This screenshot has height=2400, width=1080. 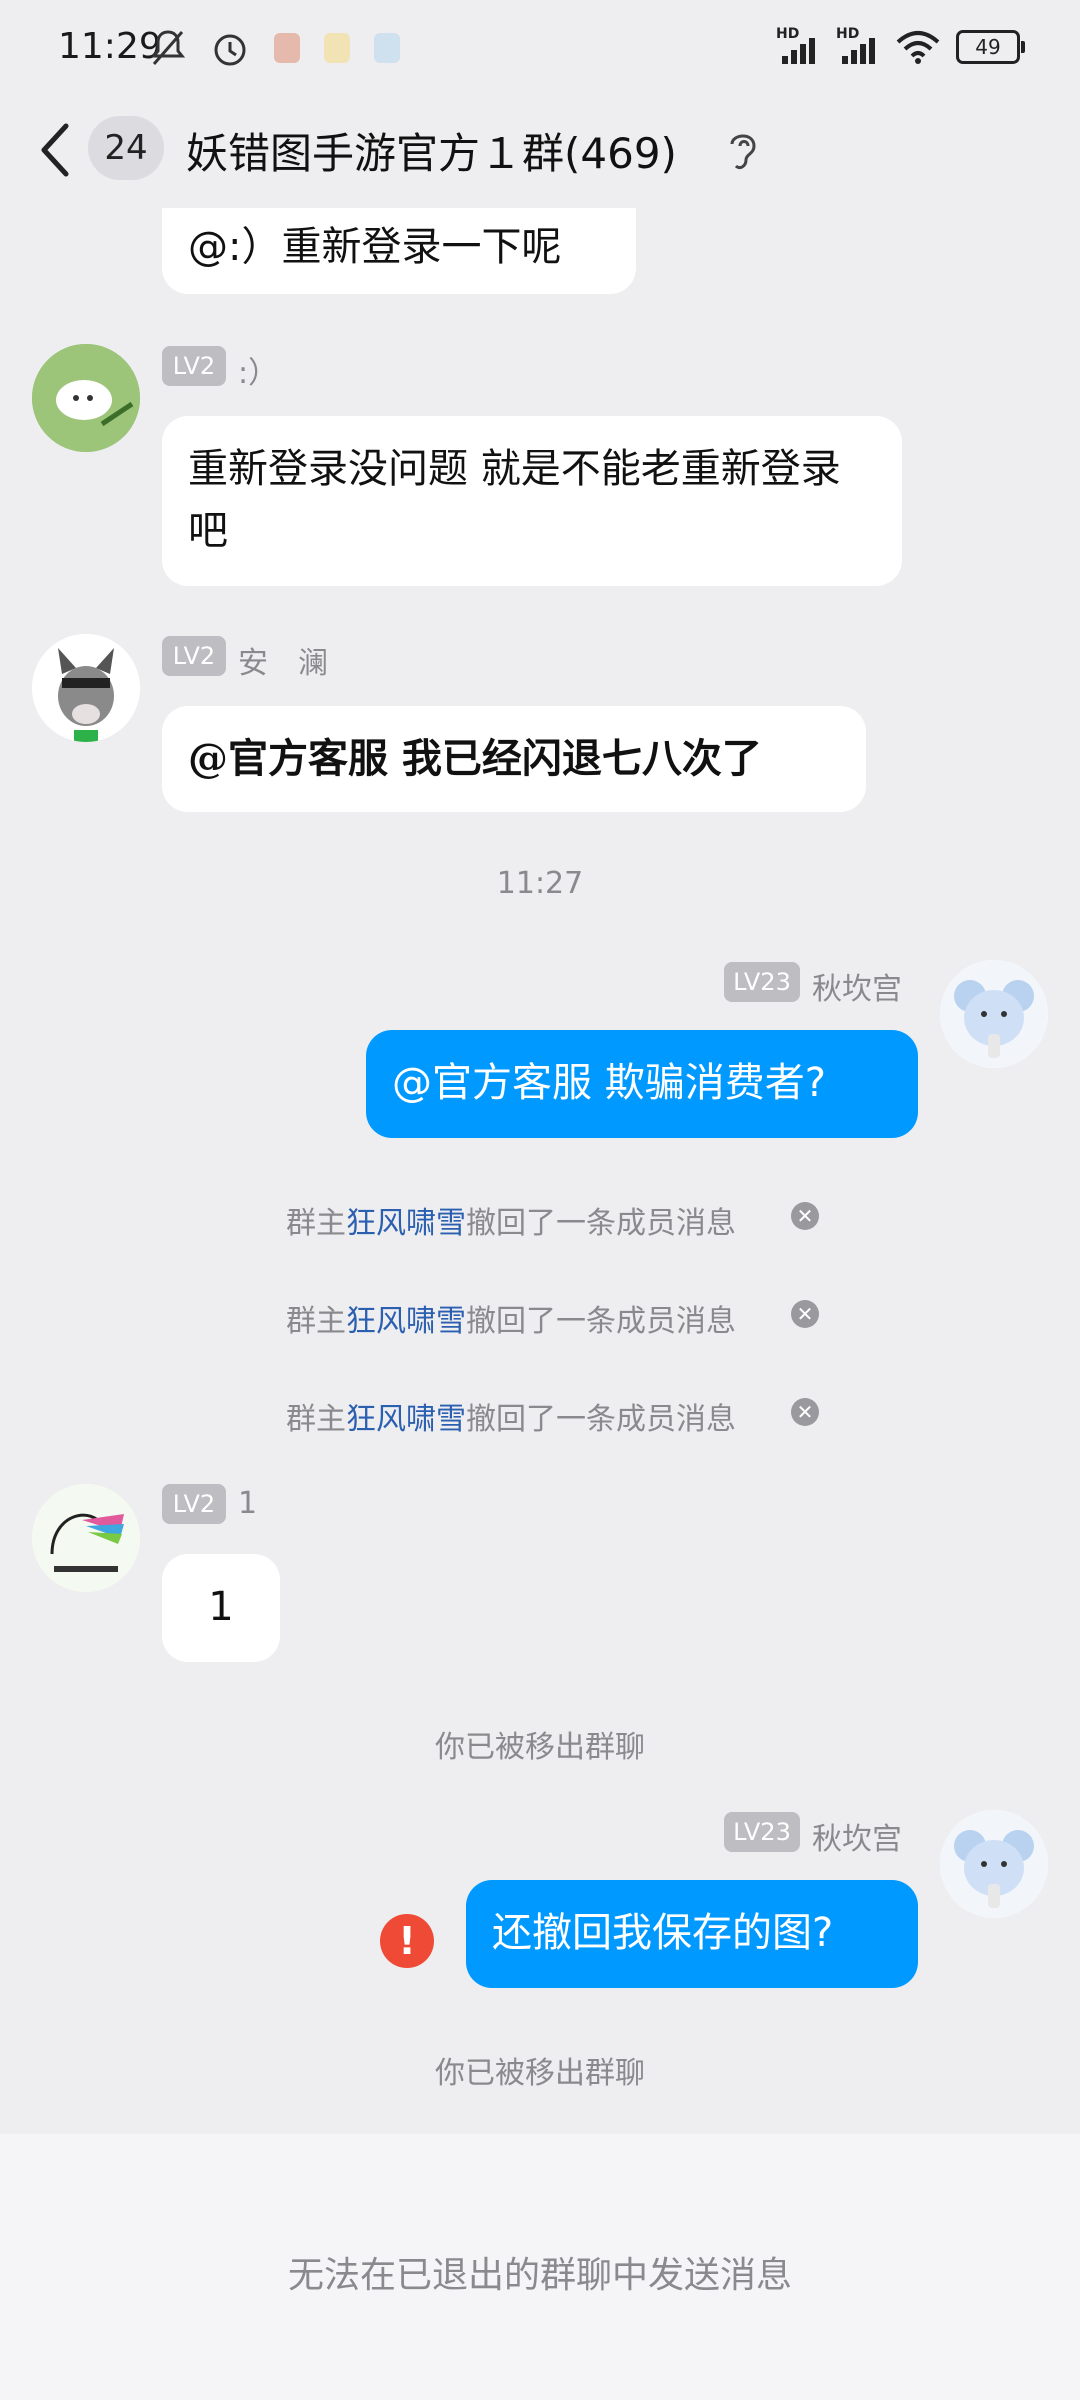 What do you see at coordinates (848, 34) in the screenshot?
I see `network-type-label-2: HD` at bounding box center [848, 34].